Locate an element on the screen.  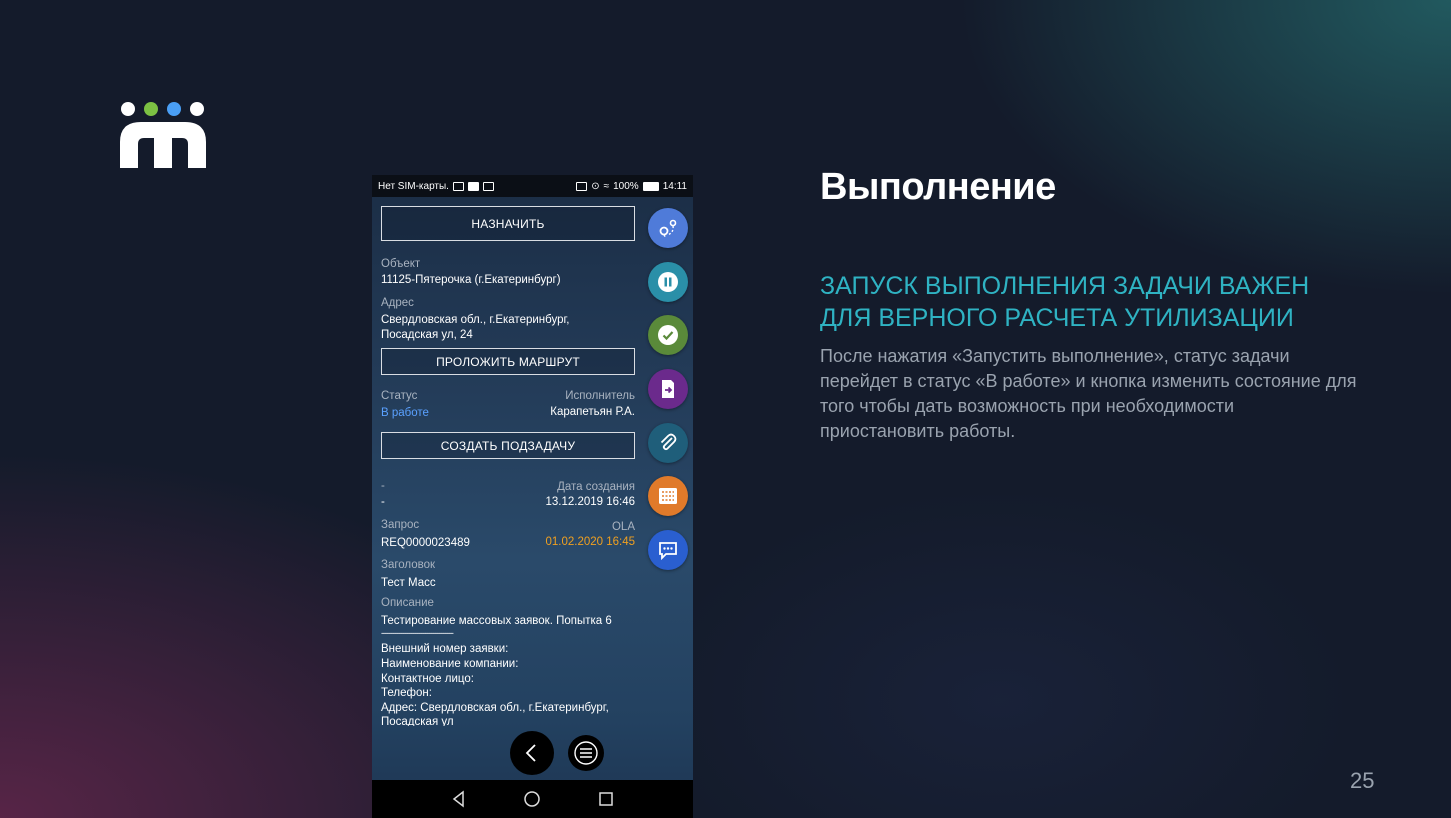
page-number: 25 is located at coordinates (1362, 780).